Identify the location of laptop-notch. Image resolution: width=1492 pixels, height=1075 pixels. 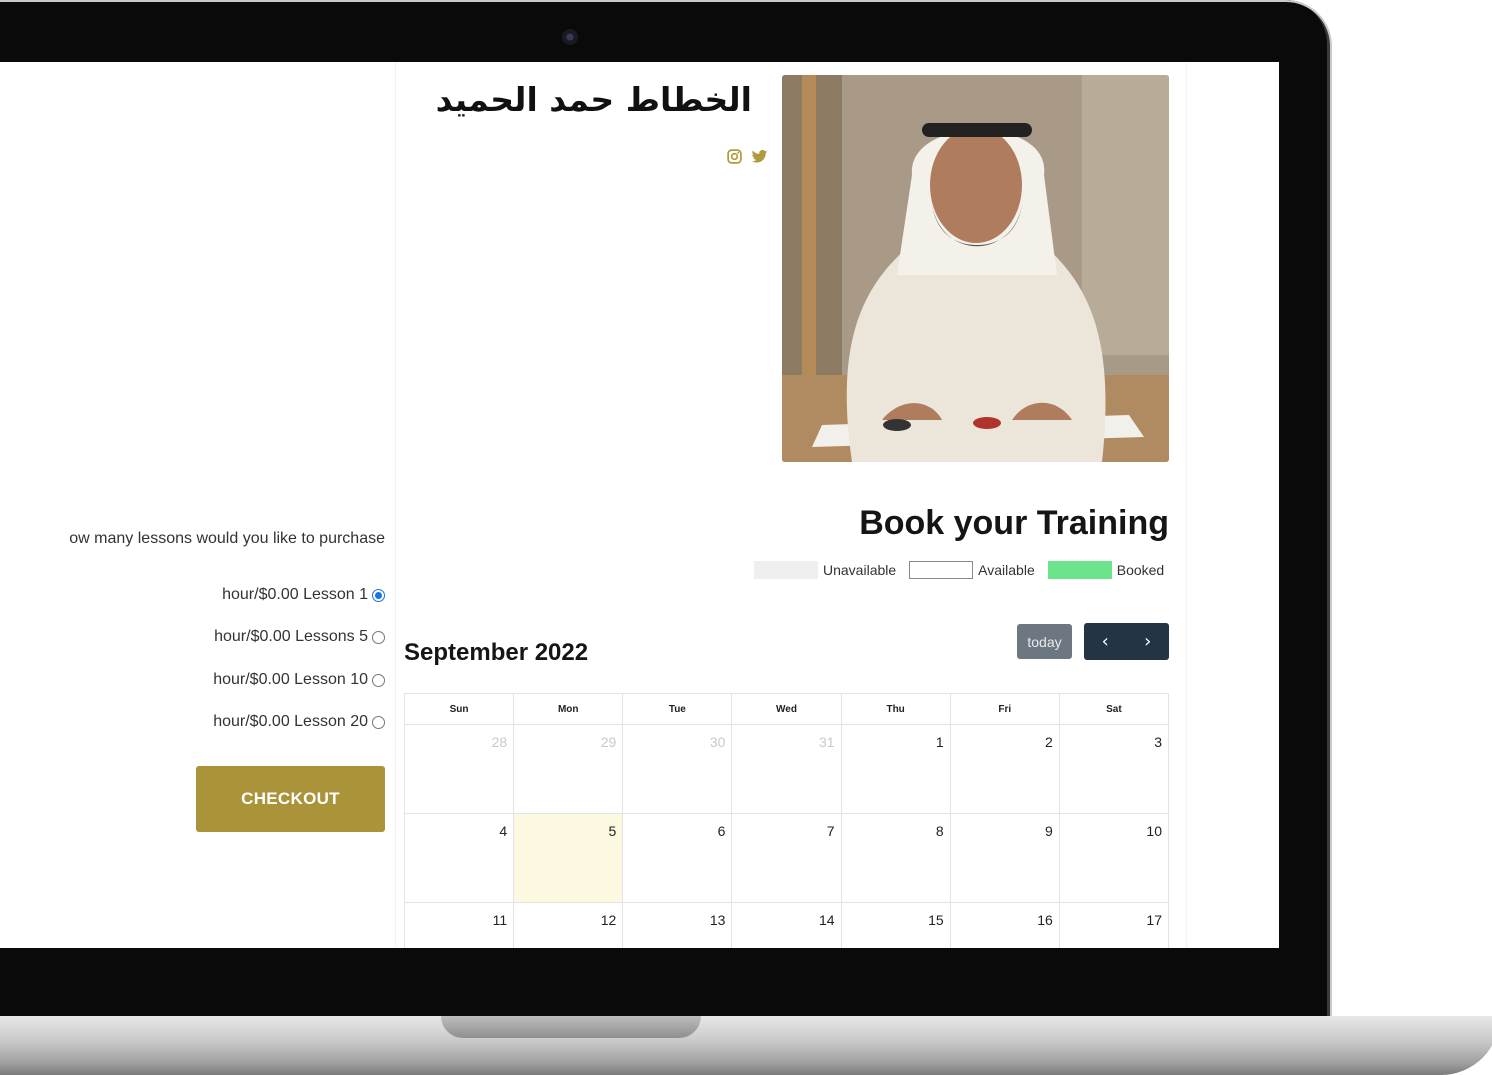
(571, 1027).